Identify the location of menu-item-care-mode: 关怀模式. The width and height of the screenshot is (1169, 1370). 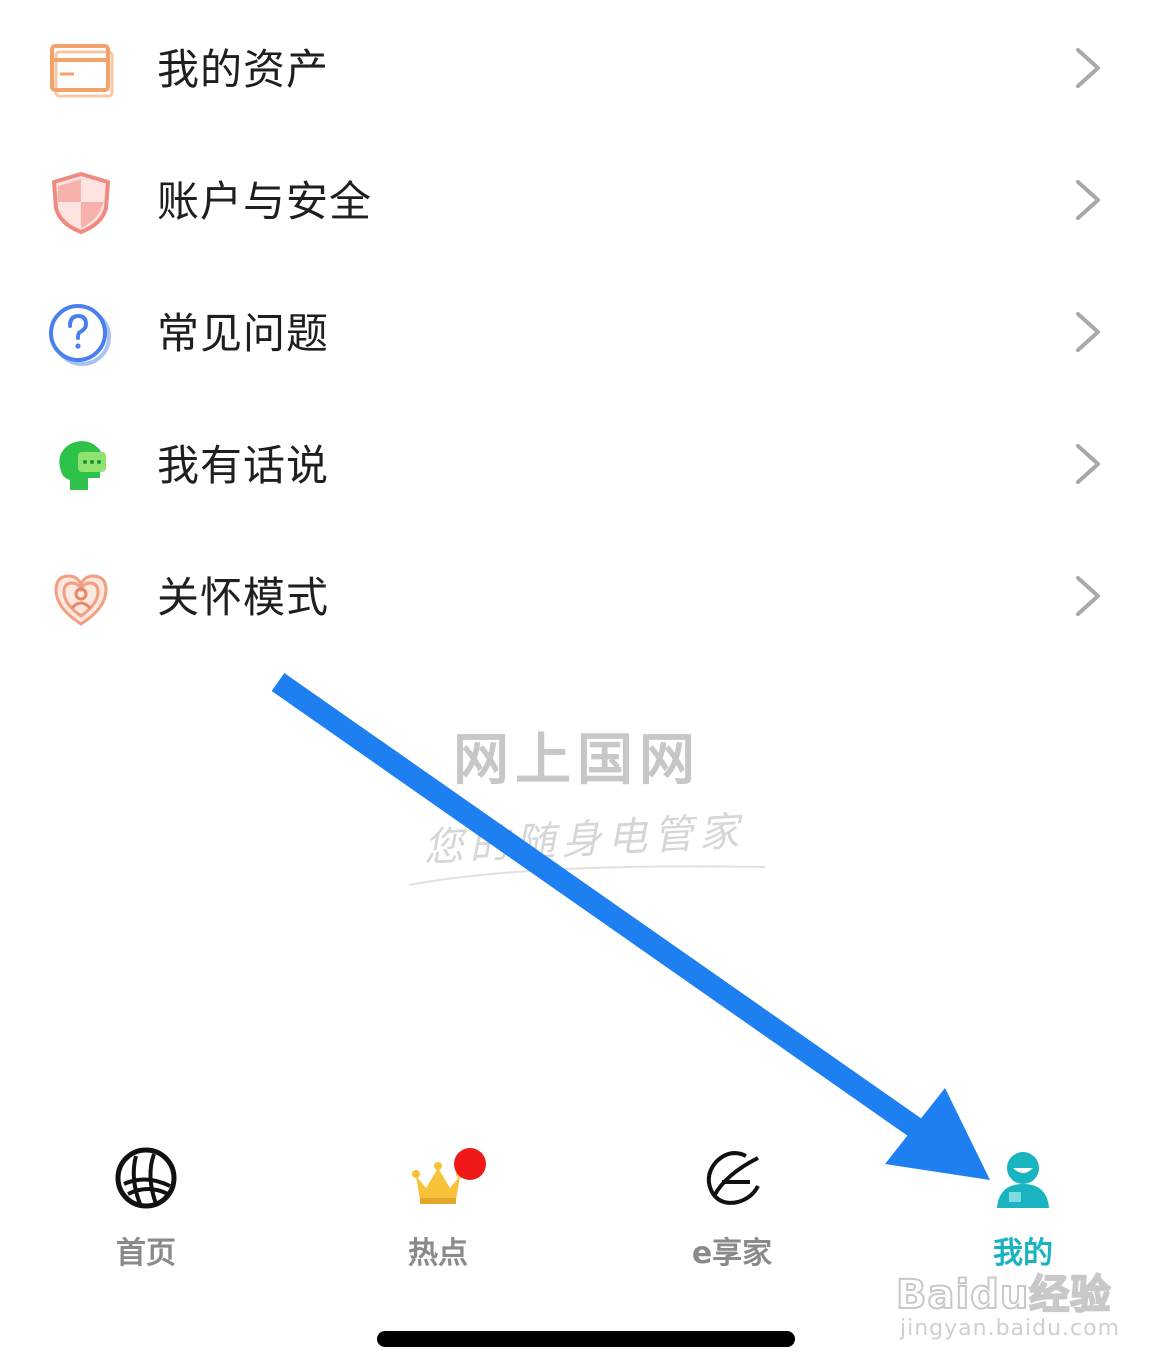
(584, 596).